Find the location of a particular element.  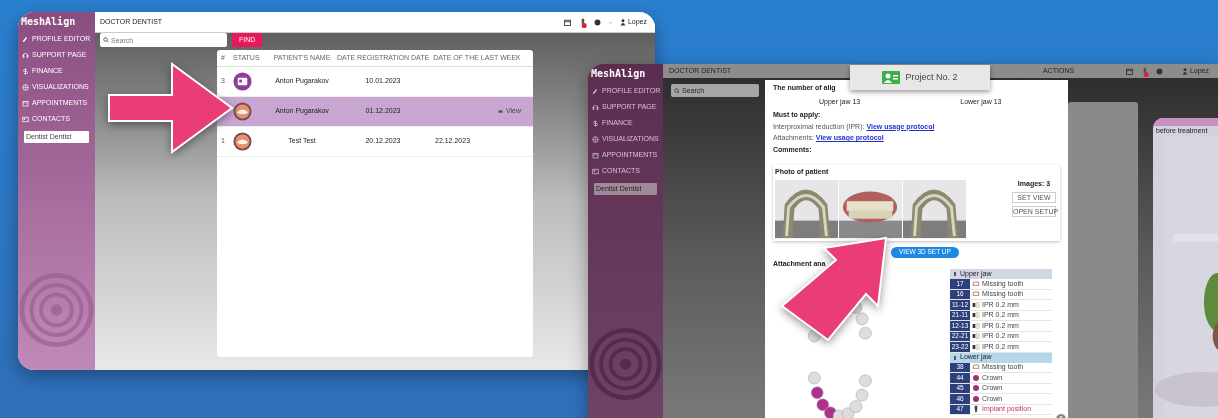

caret-icon is located at coordinates (610, 22).